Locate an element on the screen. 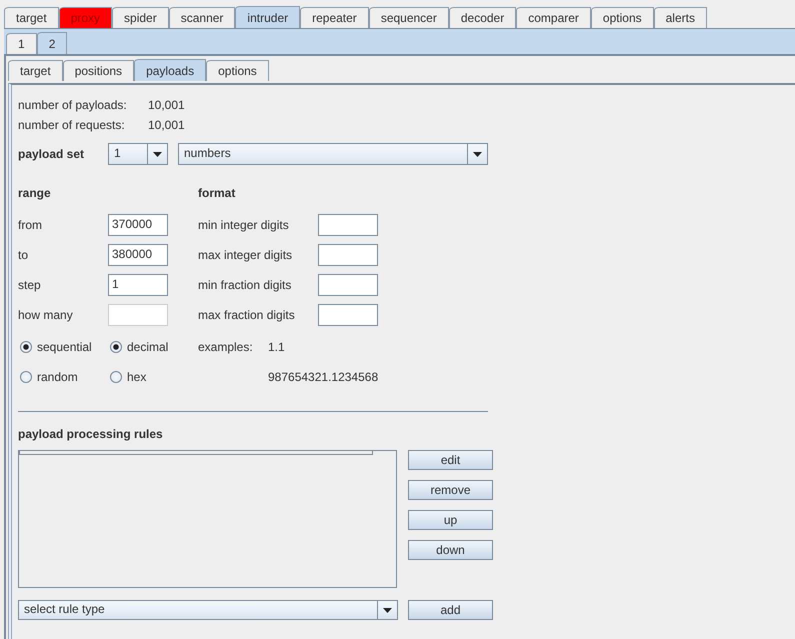 Image resolution: width=795 pixels, height=639 pixels. range-label: from is located at coordinates (30, 225).